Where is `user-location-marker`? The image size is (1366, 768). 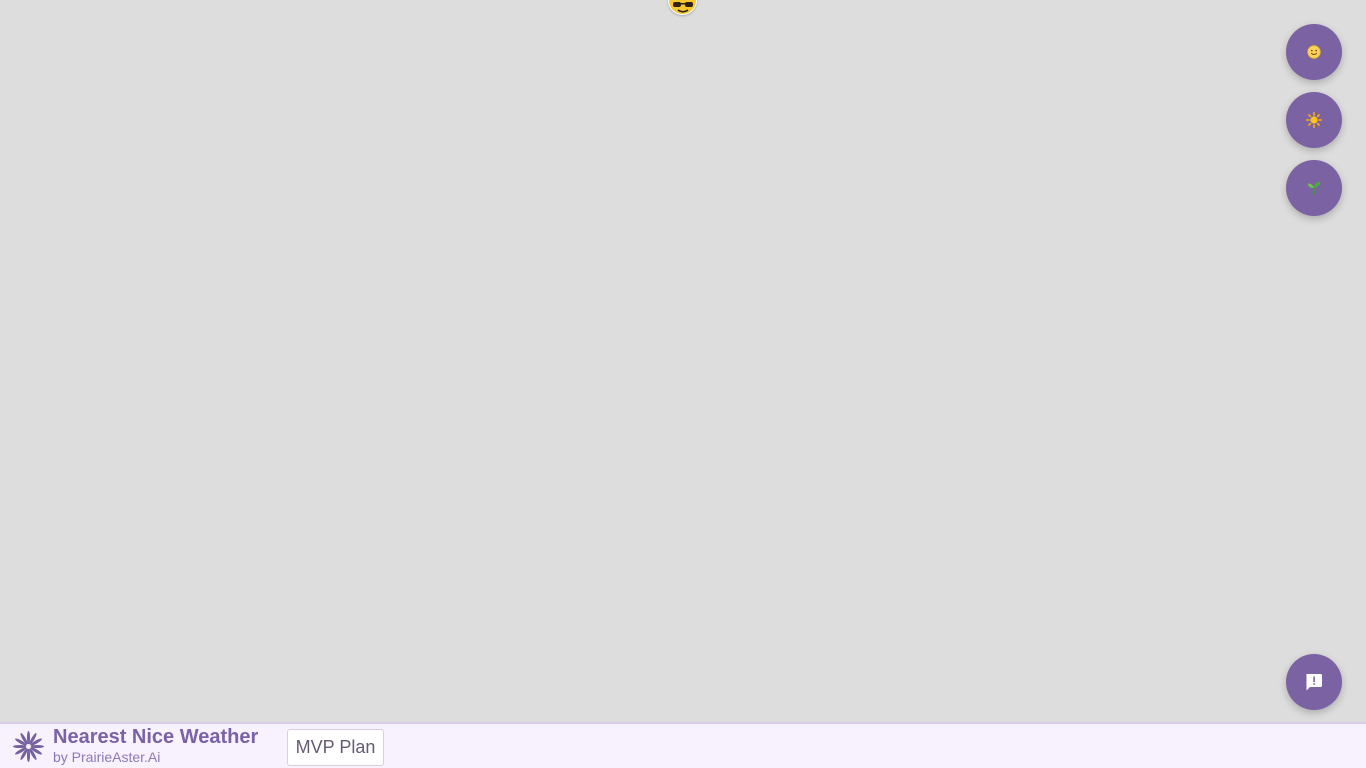 user-location-marker is located at coordinates (682, 7).